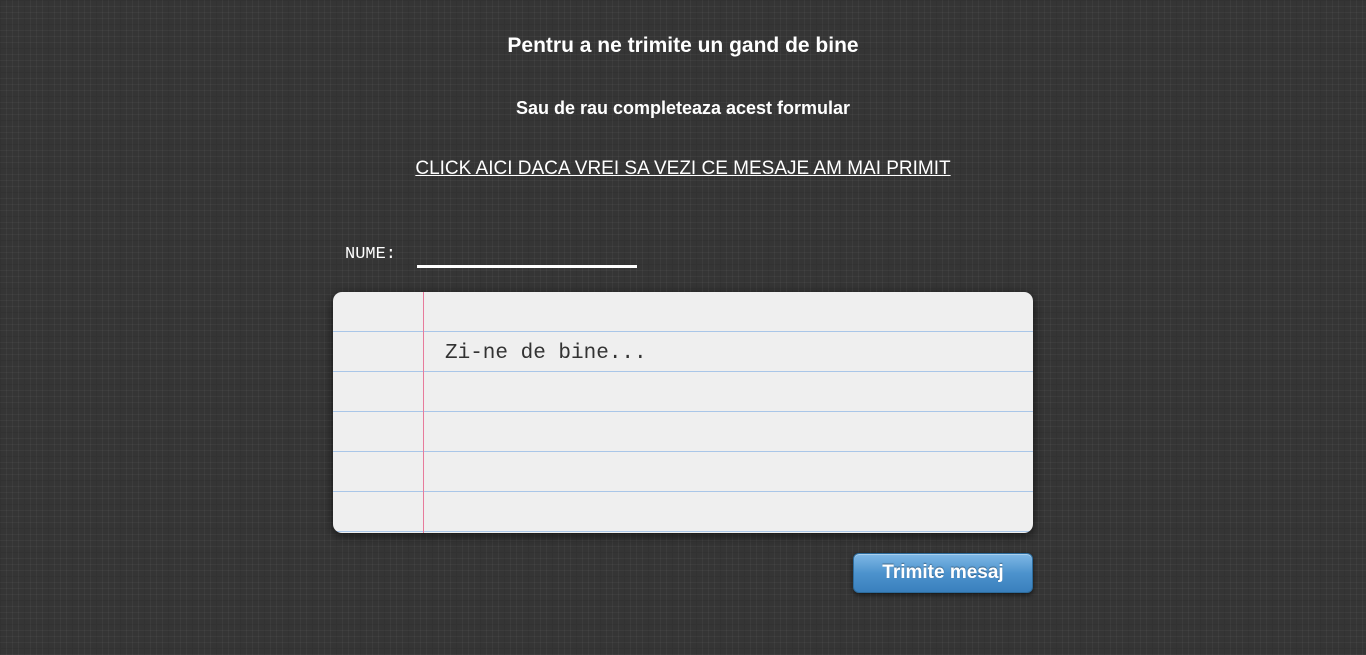  What do you see at coordinates (943, 573) in the screenshot?
I see `send-message-button: Trimite mesaj` at bounding box center [943, 573].